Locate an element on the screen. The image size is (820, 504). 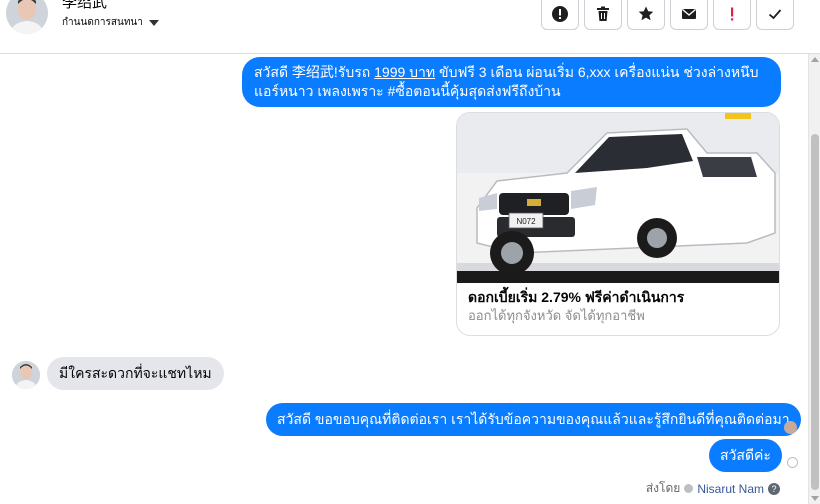
scroll-down-arrow-icon is located at coordinates (815, 498).